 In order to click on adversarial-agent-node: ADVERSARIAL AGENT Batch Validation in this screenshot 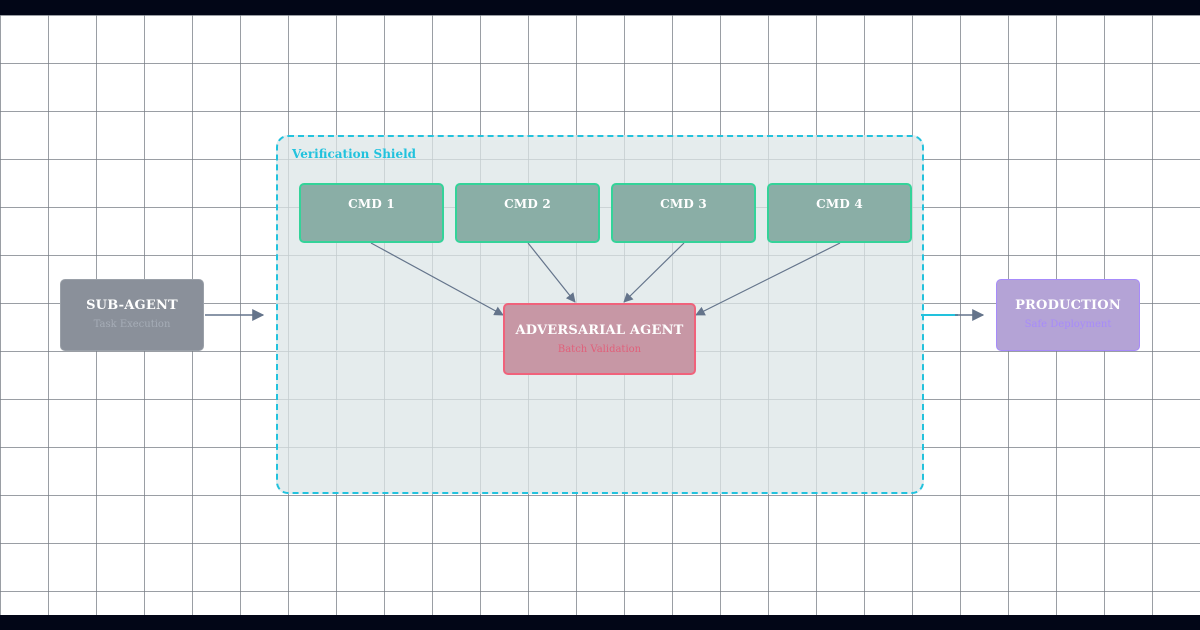, I will do `click(599, 339)`.